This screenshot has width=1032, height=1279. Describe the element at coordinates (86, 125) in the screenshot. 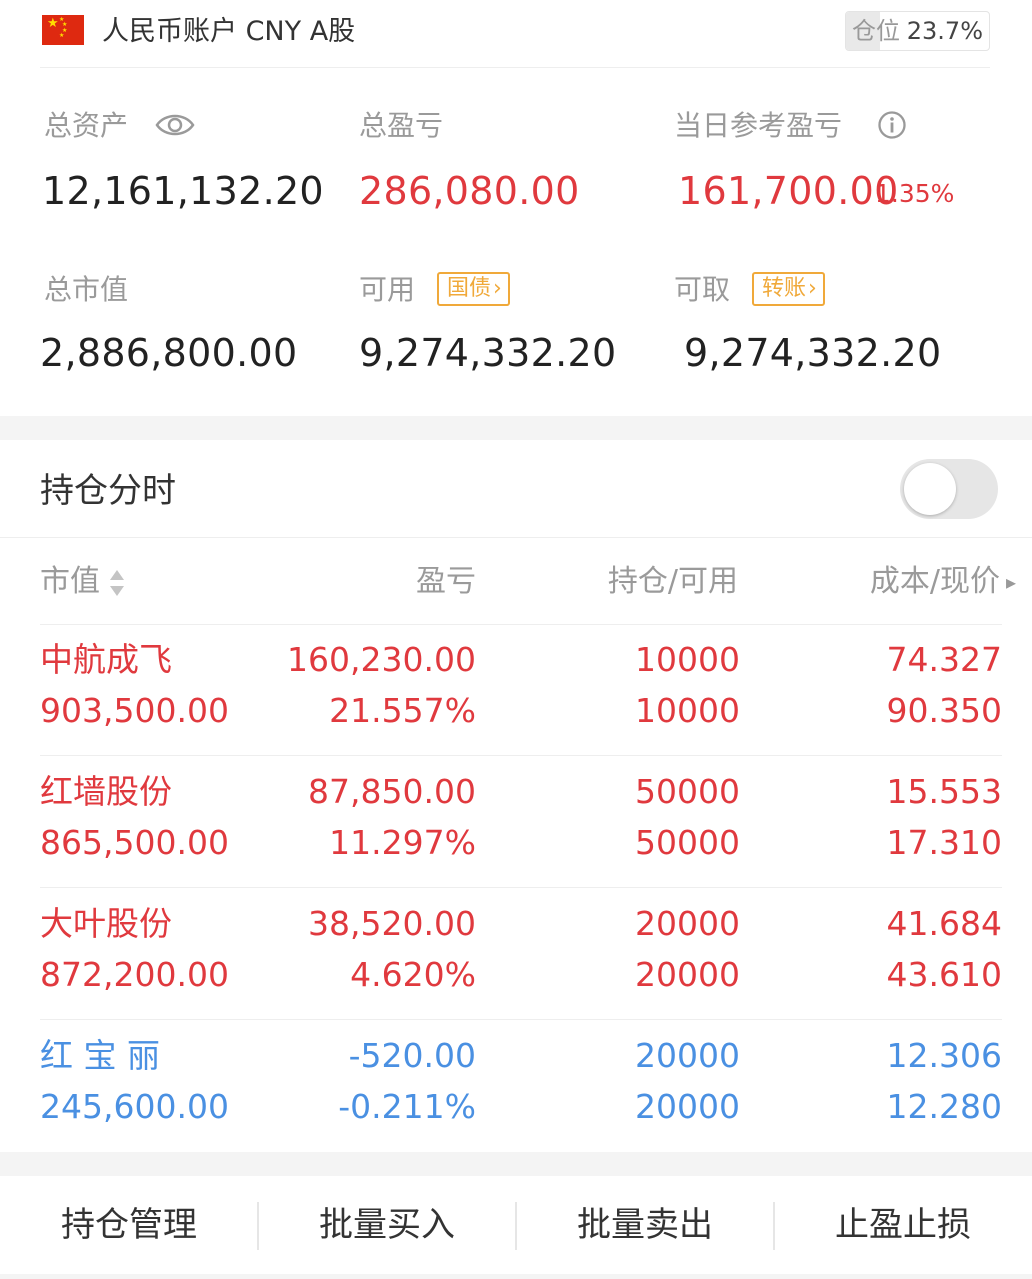

I see `total-assets-label: 总资产` at that location.